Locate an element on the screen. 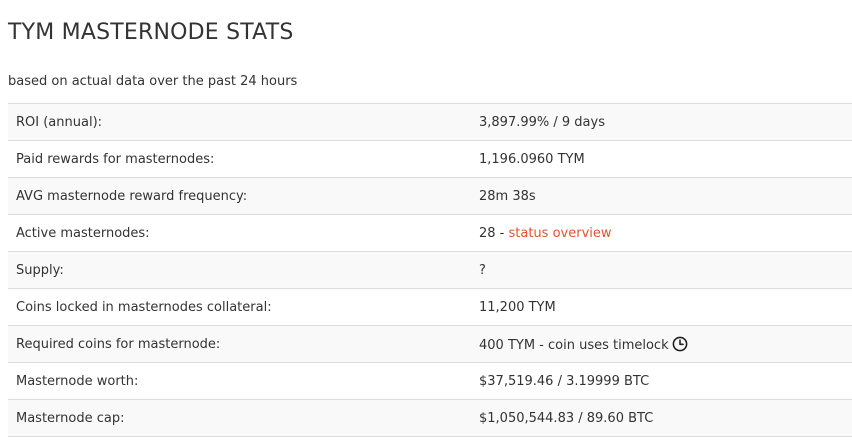 The width and height of the screenshot is (852, 448). row-value: $37,519.46 / 3.19999 BTC is located at coordinates (661, 381).